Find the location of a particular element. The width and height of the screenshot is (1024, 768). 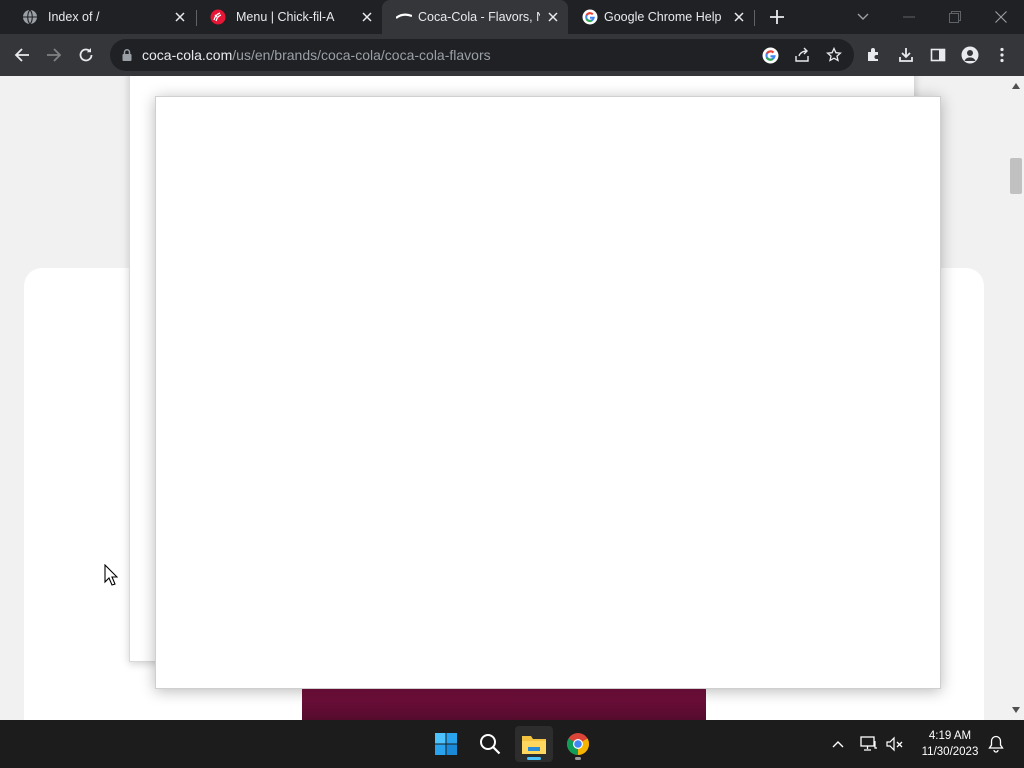

mouse-cursor-icon is located at coordinates (111, 575).